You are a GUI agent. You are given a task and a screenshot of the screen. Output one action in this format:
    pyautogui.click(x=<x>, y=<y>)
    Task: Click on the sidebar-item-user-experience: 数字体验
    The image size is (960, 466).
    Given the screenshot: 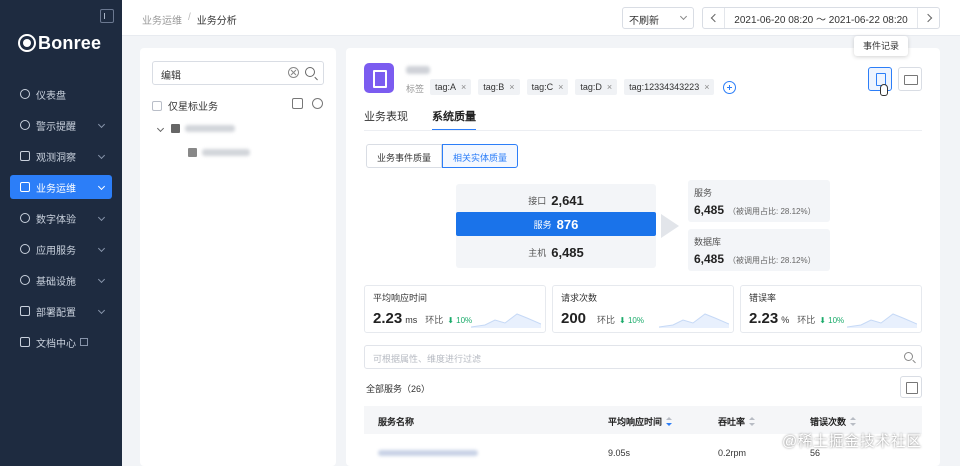 What is the action you would take?
    pyautogui.click(x=61, y=218)
    